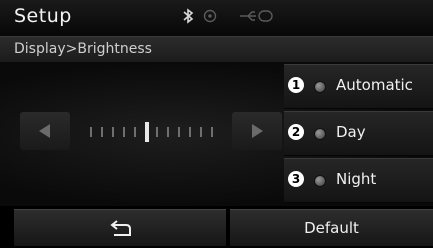 The height and width of the screenshot is (248, 433). I want to click on option-label: Automatic, so click(374, 85).